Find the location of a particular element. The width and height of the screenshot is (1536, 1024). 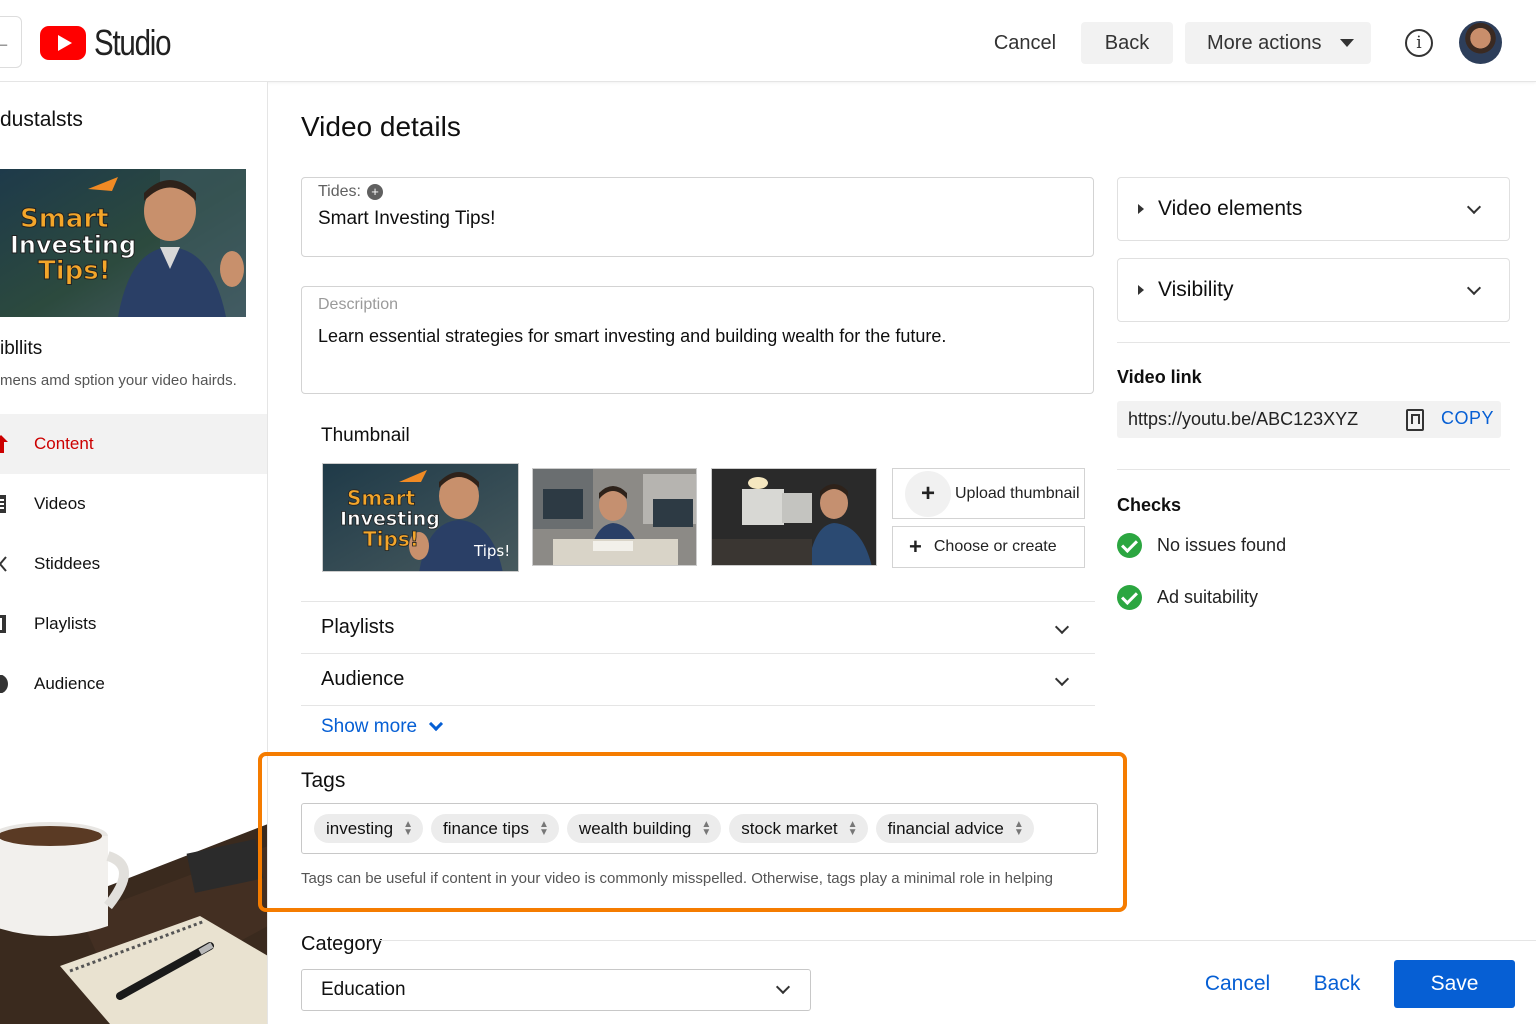

help-icon: + is located at coordinates (374, 191).